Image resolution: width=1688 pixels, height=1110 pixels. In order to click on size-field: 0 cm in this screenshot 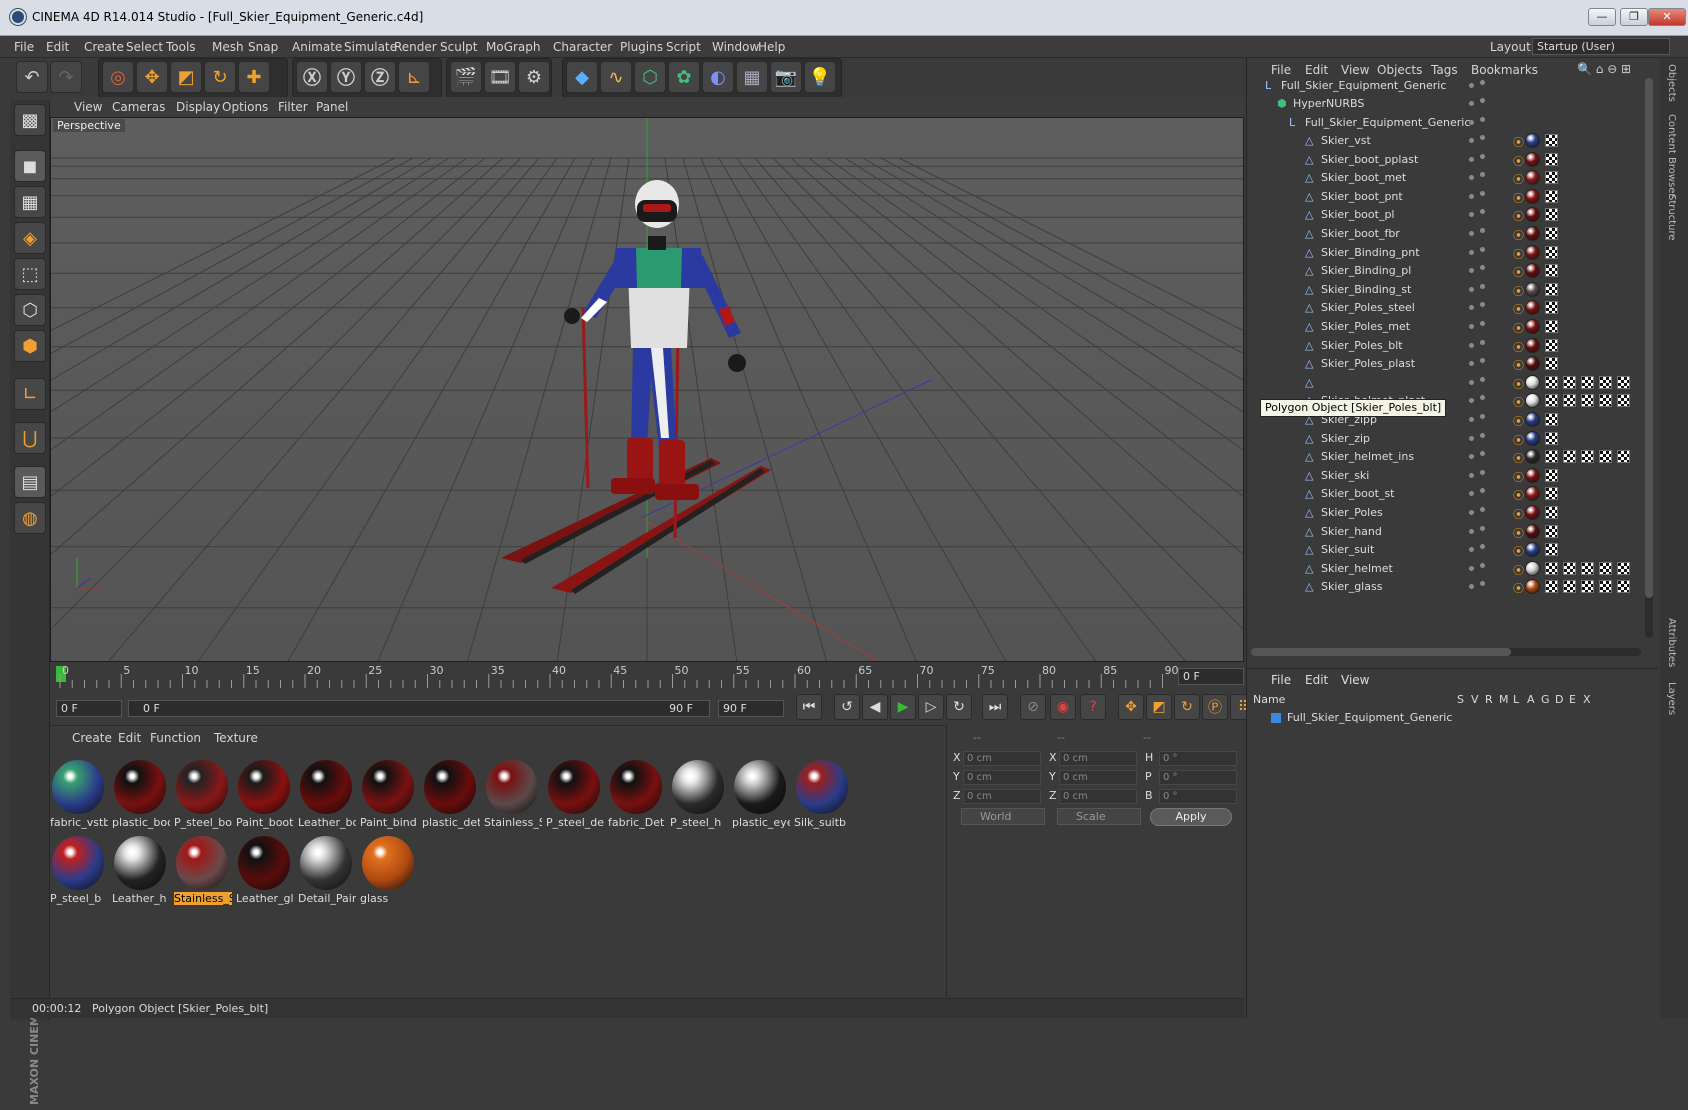, I will do `click(1098, 796)`.